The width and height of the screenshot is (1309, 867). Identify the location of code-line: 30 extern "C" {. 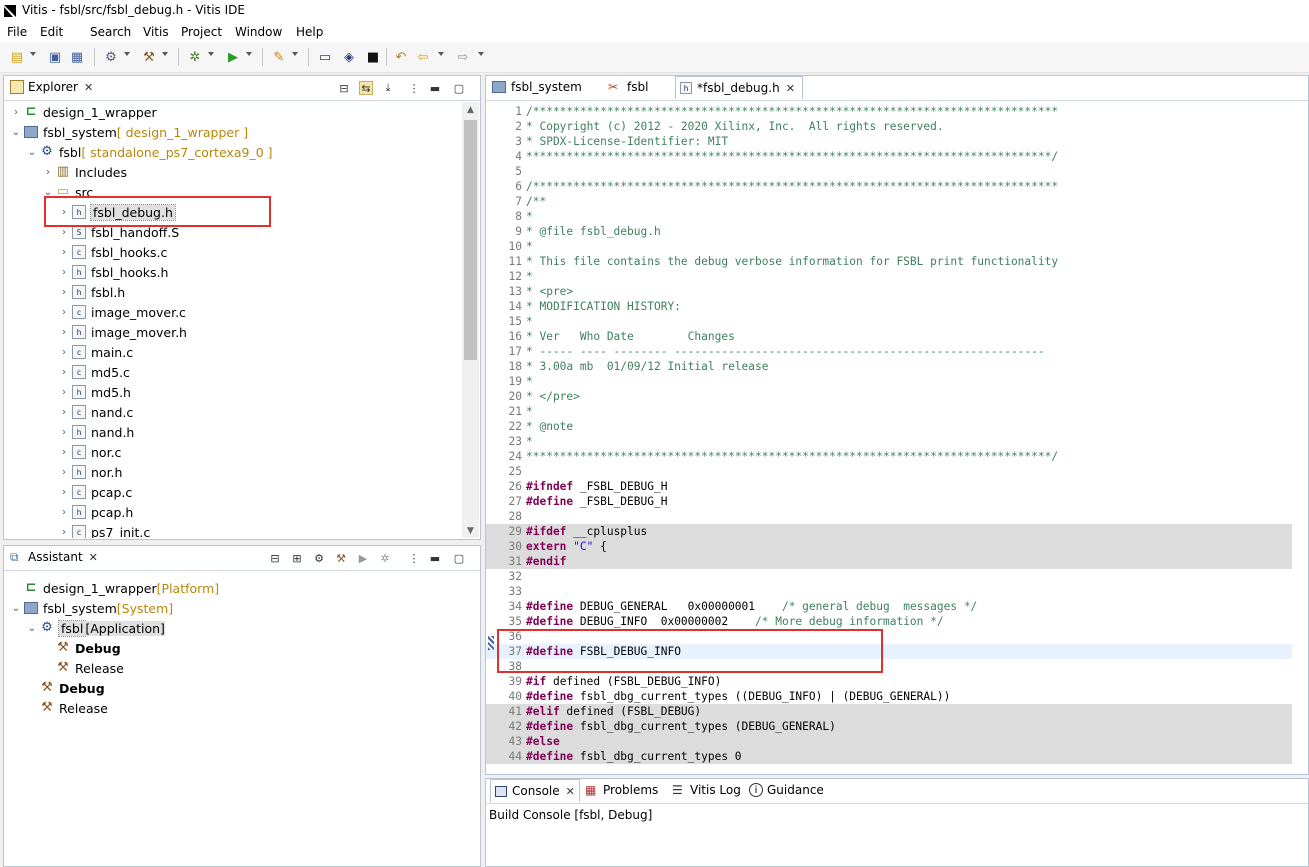
(889, 546).